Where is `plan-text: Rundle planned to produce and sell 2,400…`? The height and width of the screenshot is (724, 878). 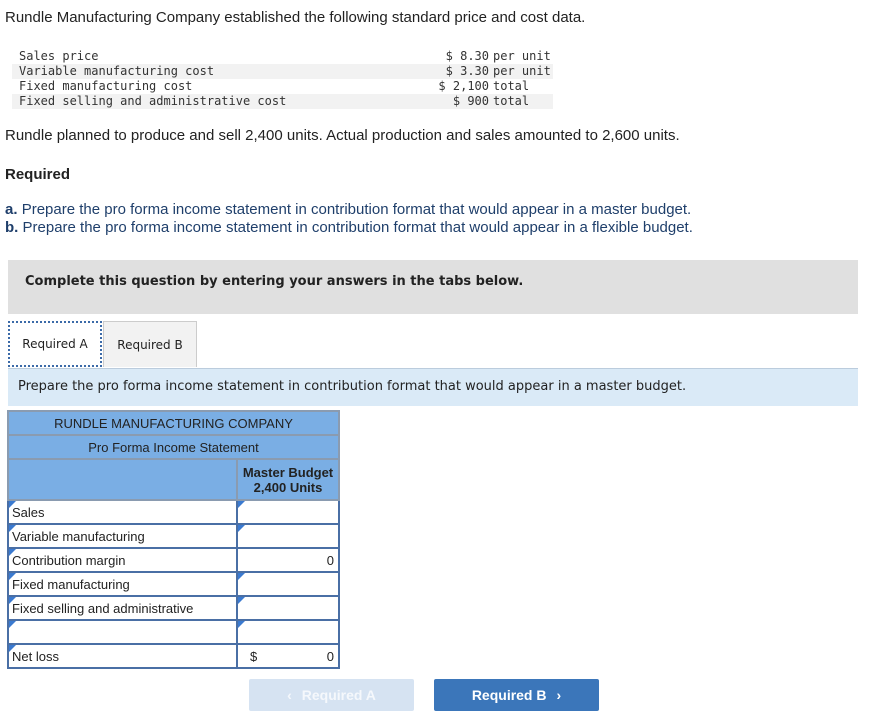 plan-text: Rundle planned to produce and sell 2,400… is located at coordinates (342, 135).